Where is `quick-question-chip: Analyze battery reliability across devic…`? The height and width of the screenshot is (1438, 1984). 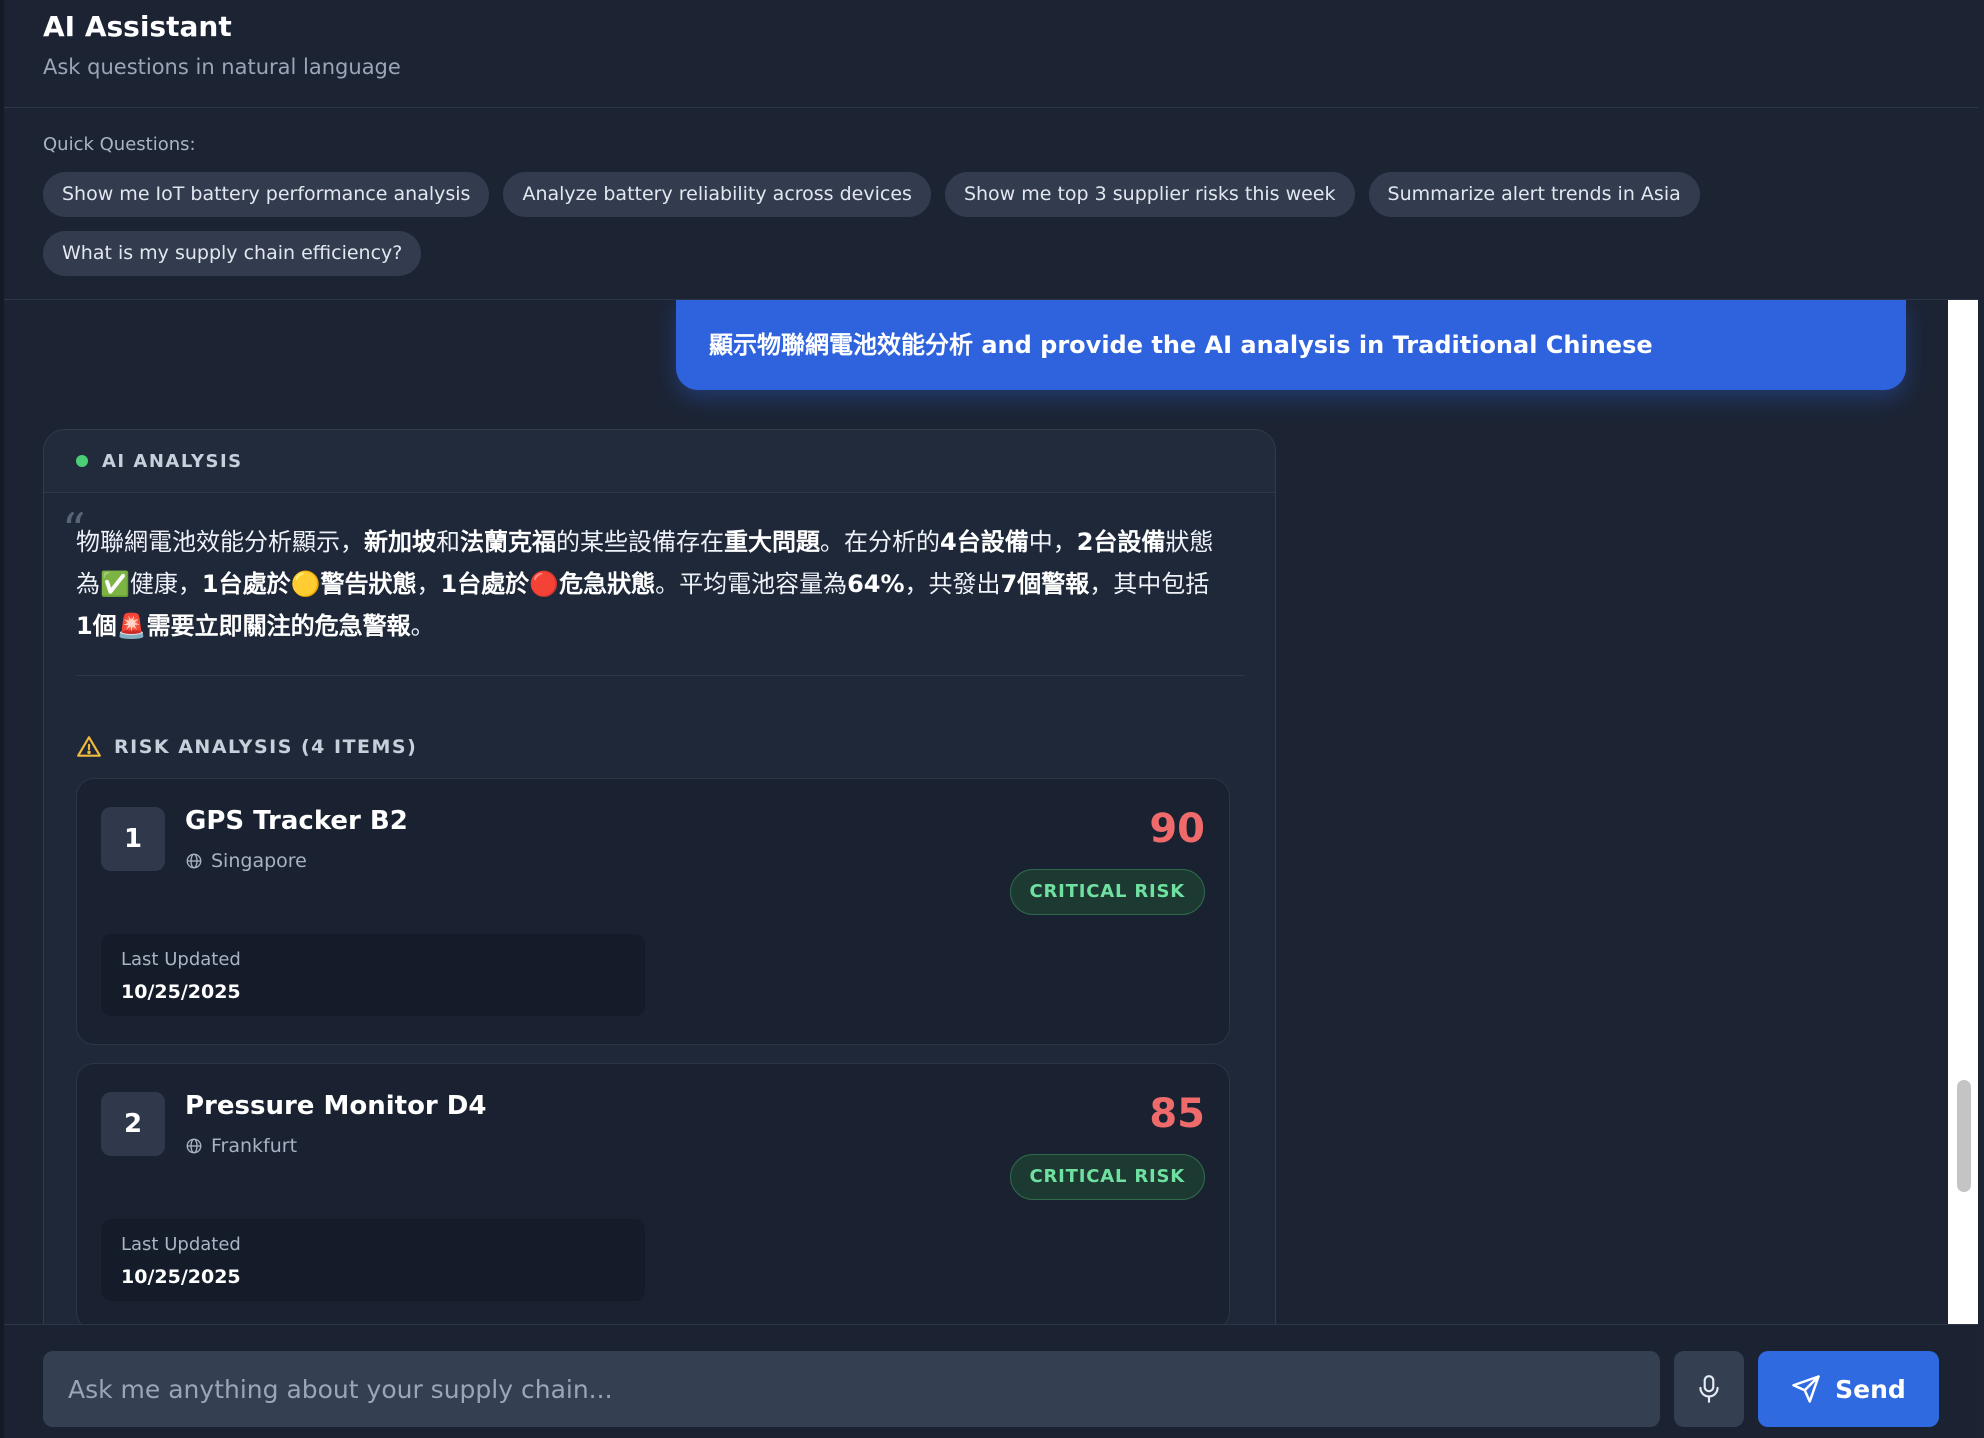
quick-question-chip: Analyze battery reliability across devic… is located at coordinates (717, 194).